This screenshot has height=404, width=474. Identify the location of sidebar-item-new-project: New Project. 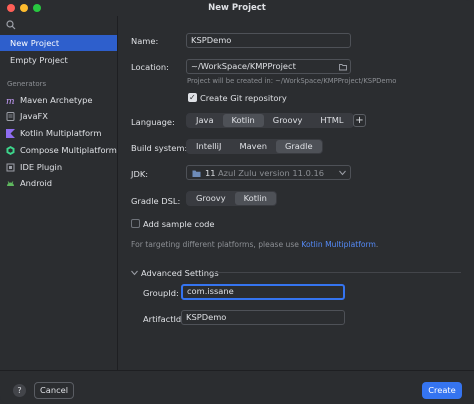
(58, 43).